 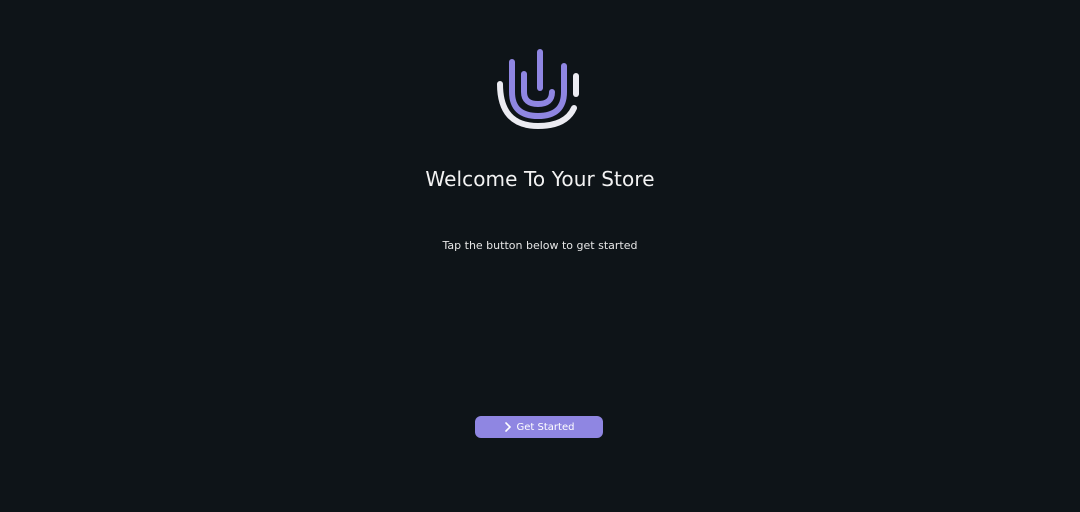 I want to click on get-started-button: Get Started, so click(x=539, y=427).